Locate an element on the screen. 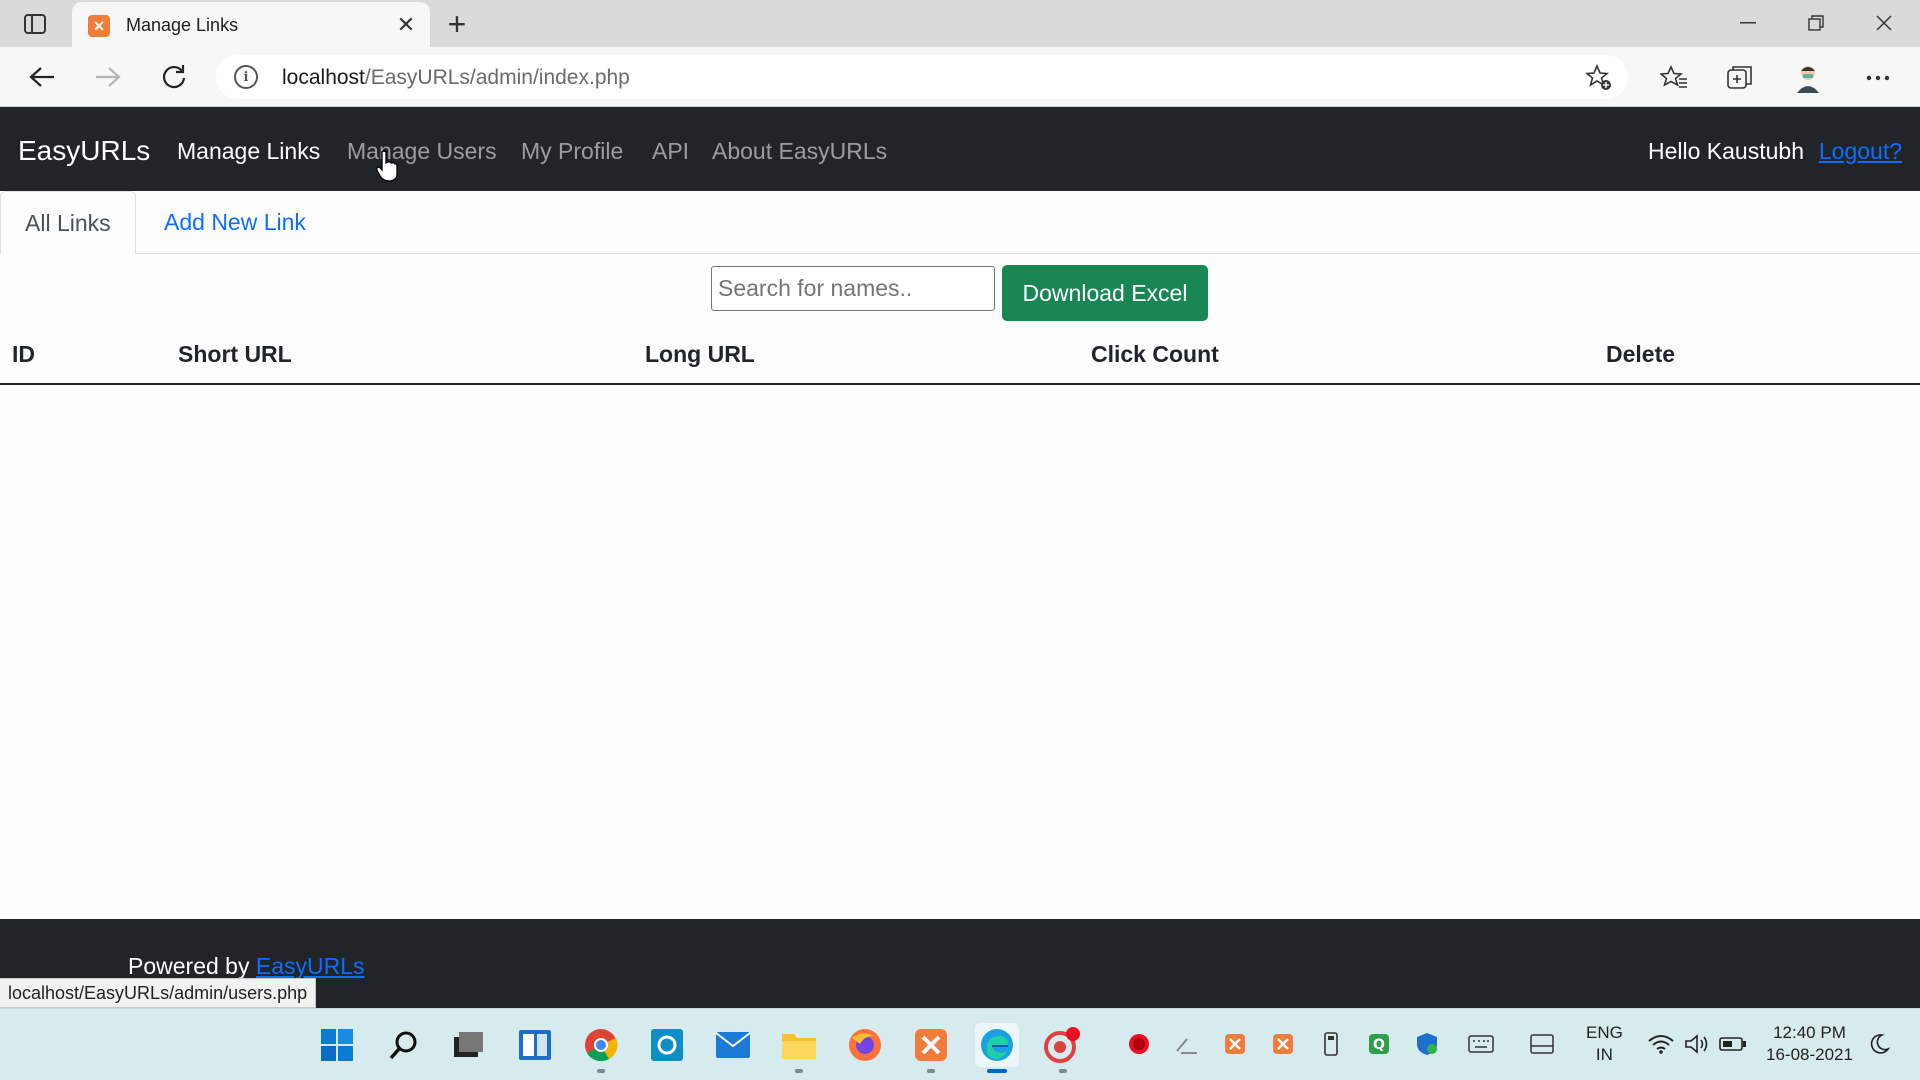 Image resolution: width=1920 pixels, height=1080 pixels. cortana-icon is located at coordinates (667, 1045).